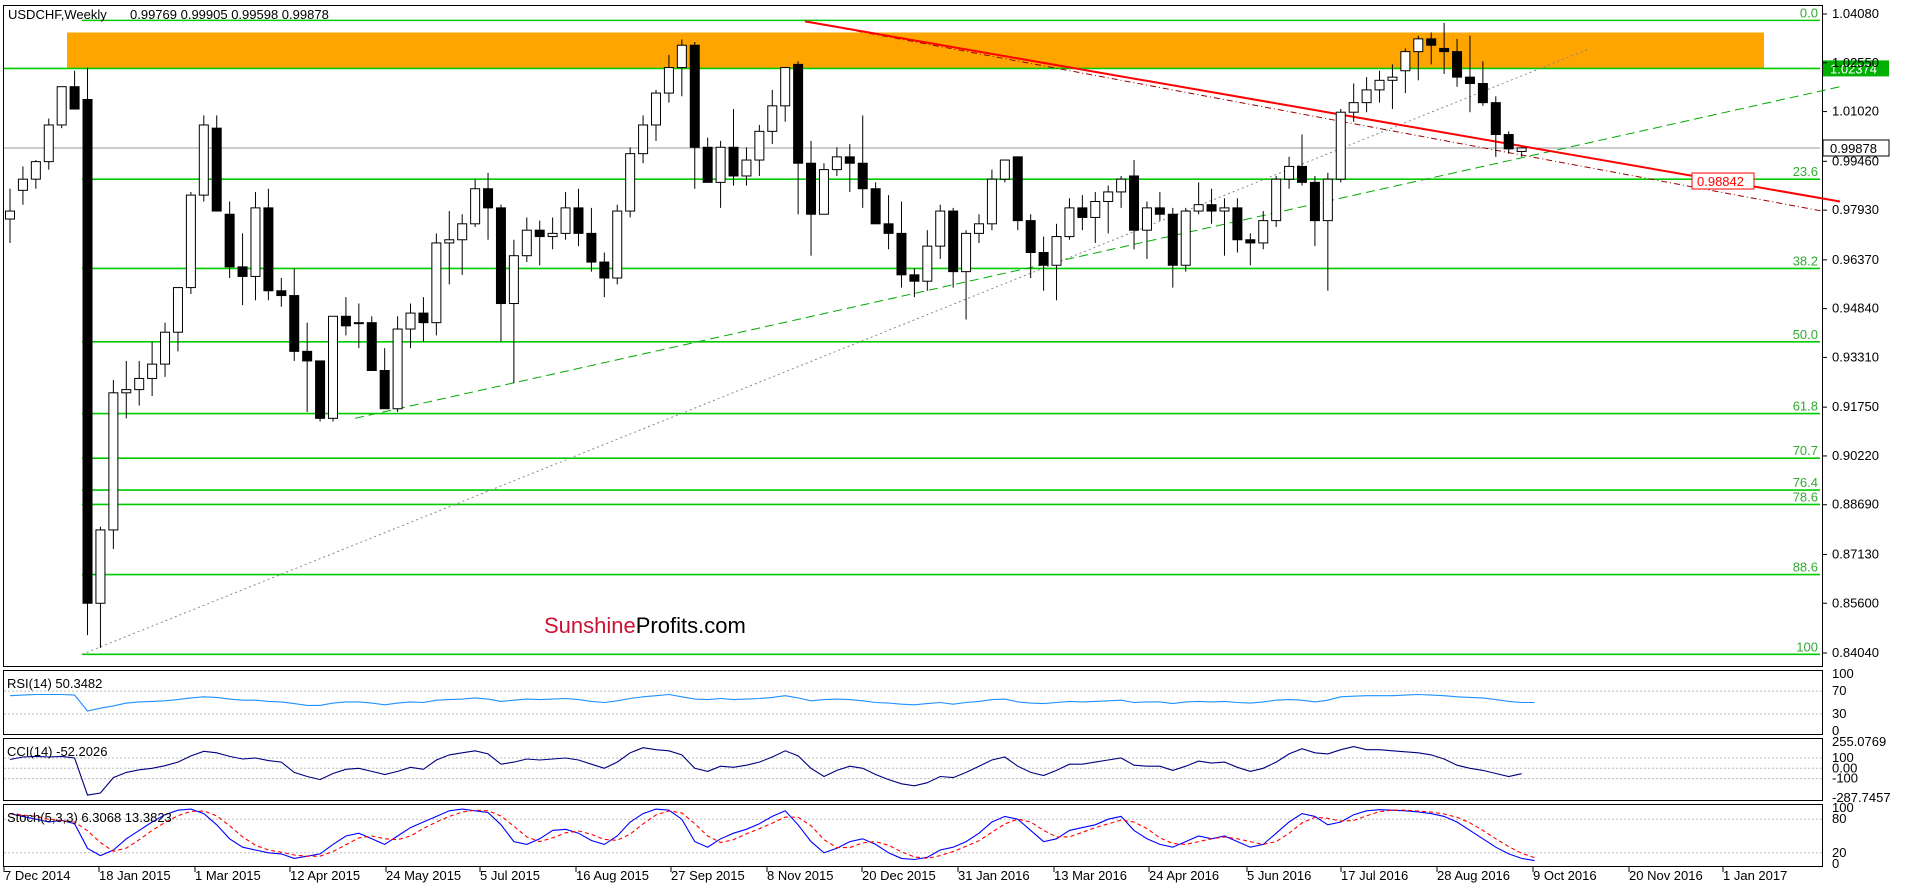 This screenshot has height=895, width=1908. What do you see at coordinates (1839, 690) in the screenshot?
I see `rsi-tick-label: 70` at bounding box center [1839, 690].